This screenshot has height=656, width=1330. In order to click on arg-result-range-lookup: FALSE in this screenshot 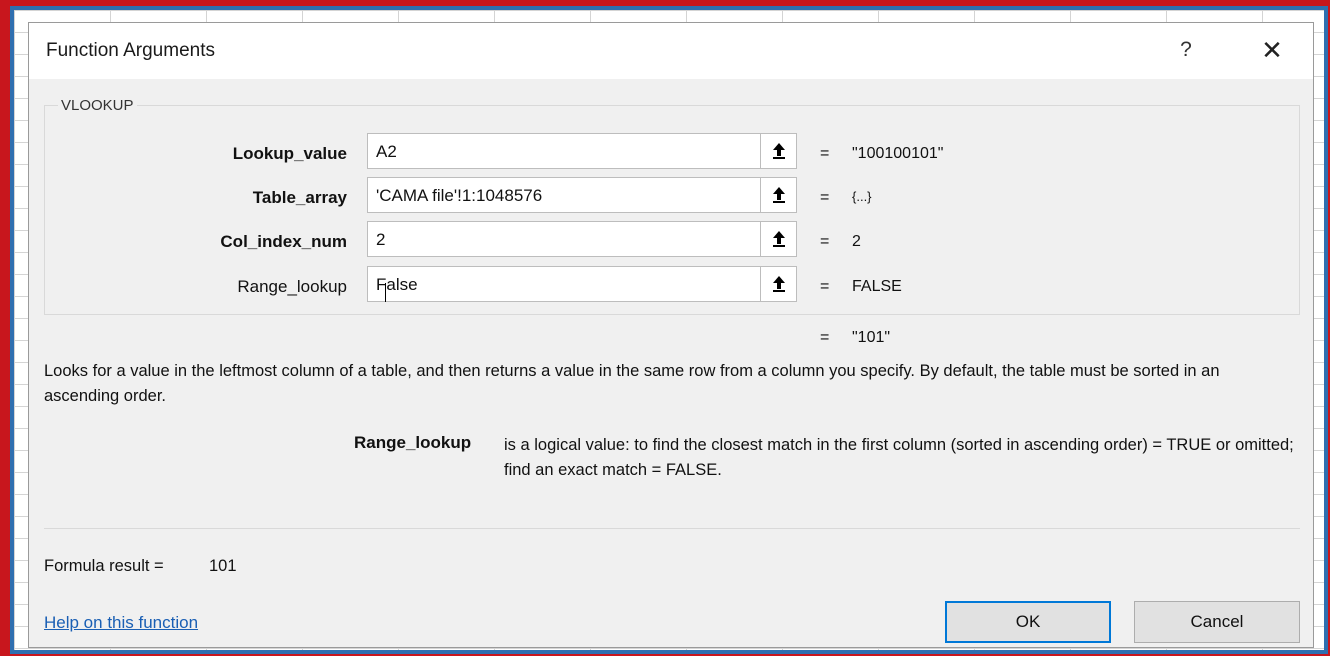, I will do `click(877, 286)`.